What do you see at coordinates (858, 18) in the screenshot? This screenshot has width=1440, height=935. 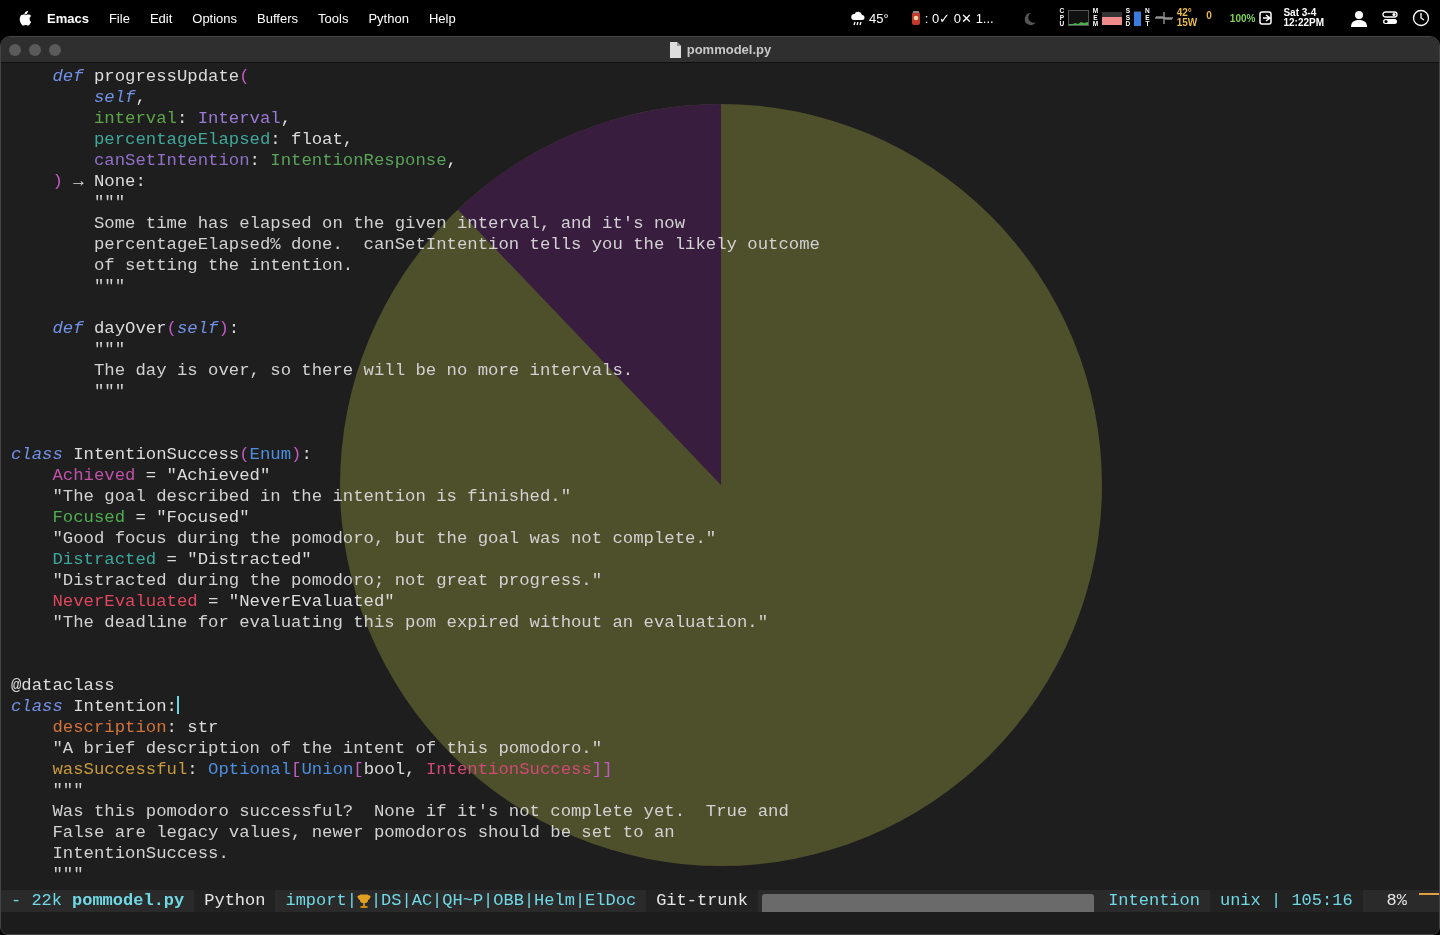 I see `rain-cloud-icon` at bounding box center [858, 18].